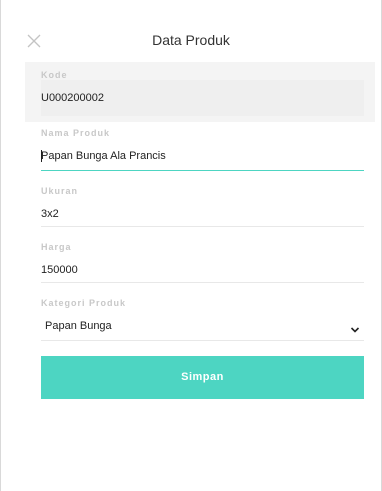  Describe the element at coordinates (202, 320) in the screenshot. I see `kategori-produk-select: Kategori Produk Papan Bunga` at that location.